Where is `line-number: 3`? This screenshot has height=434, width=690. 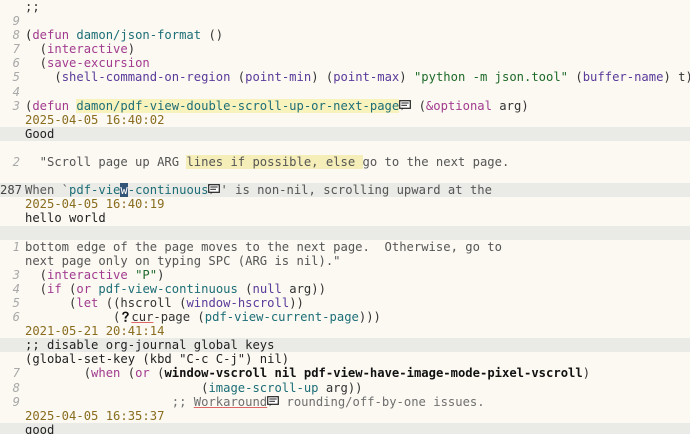 line-number: 3 is located at coordinates (16, 274).